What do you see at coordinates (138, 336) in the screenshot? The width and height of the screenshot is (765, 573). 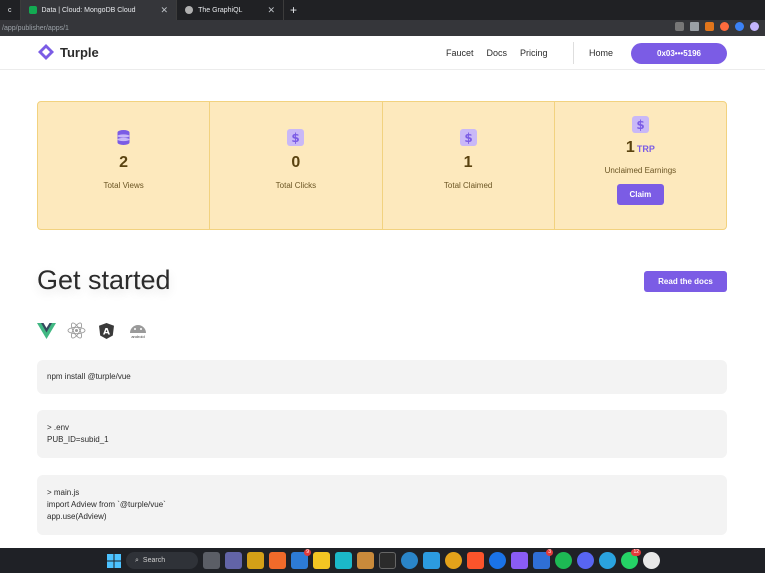 I see `android-label: android` at bounding box center [138, 336].